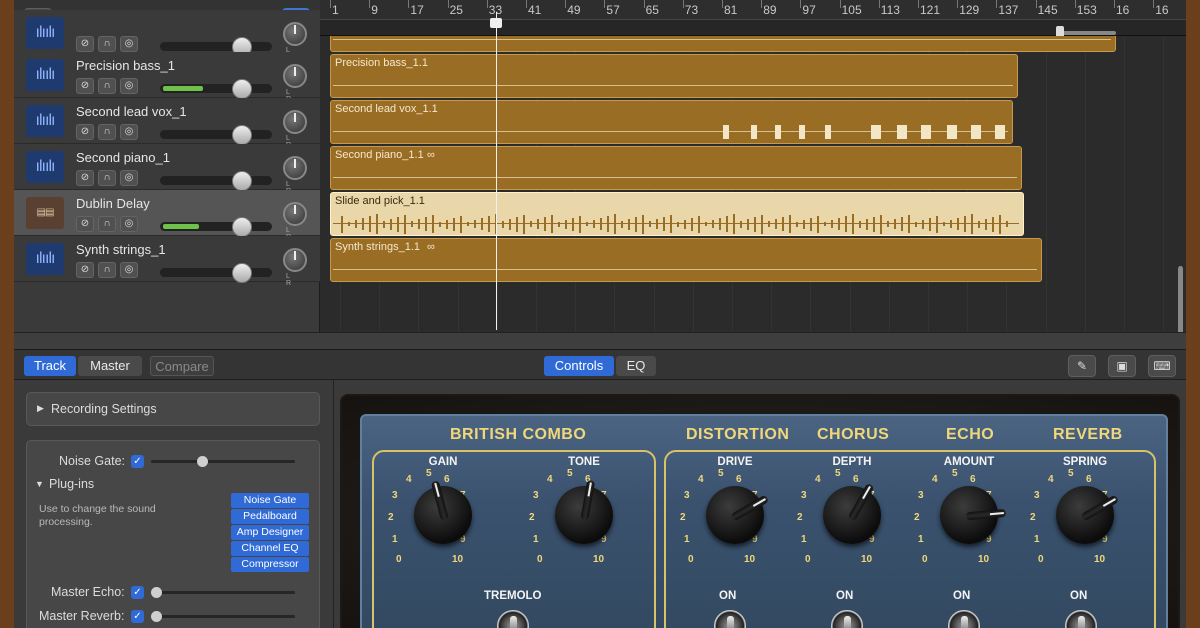 The width and height of the screenshot is (1200, 628). Describe the element at coordinates (691, 559) in the screenshot. I see `scale-number: 0` at that location.